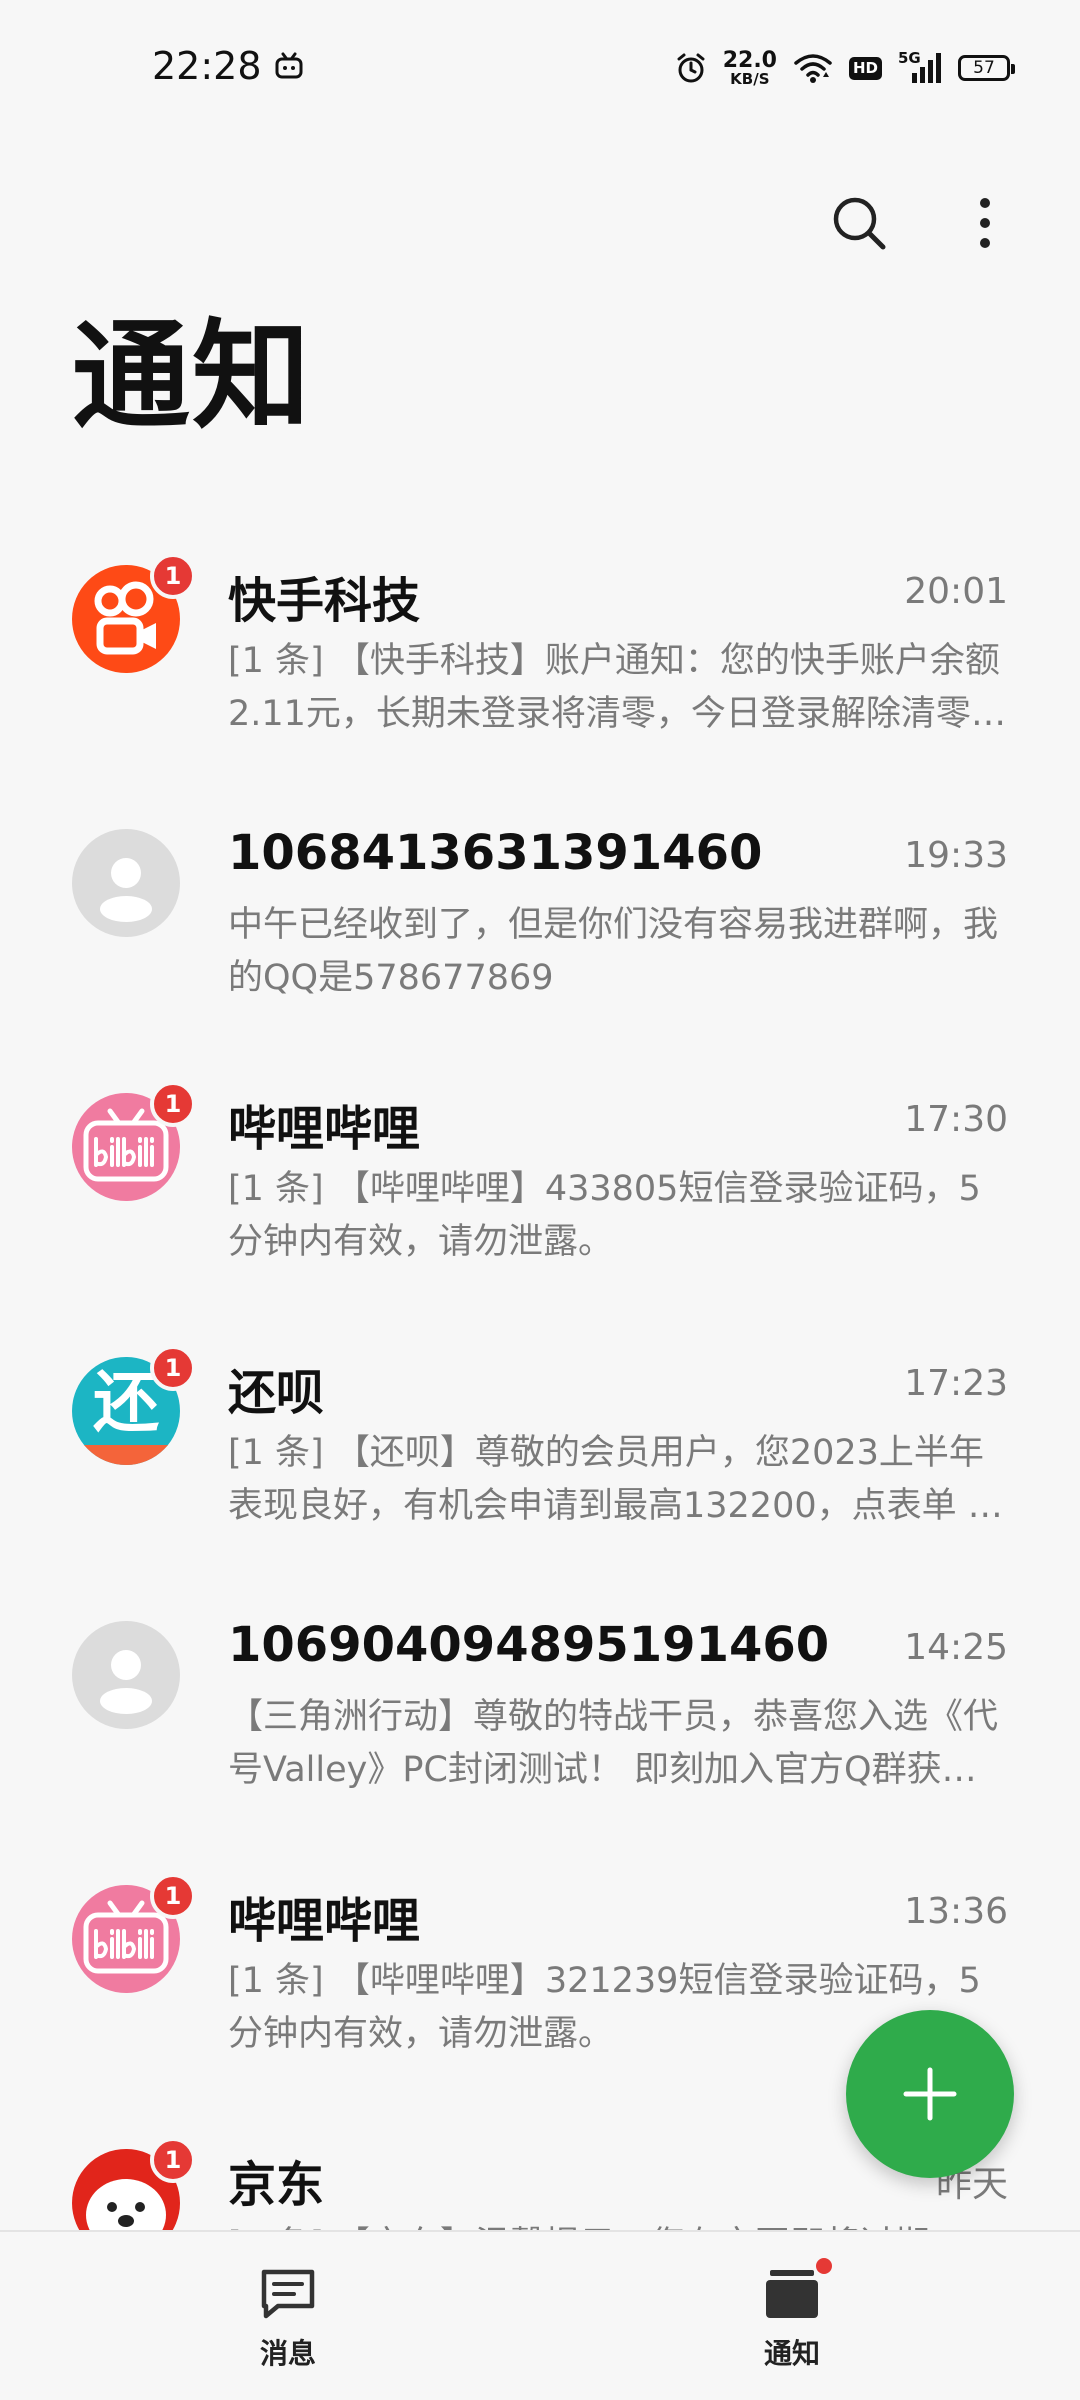 This screenshot has height=2400, width=1080. What do you see at coordinates (207, 66) in the screenshot?
I see `status-time: 22:28` at bounding box center [207, 66].